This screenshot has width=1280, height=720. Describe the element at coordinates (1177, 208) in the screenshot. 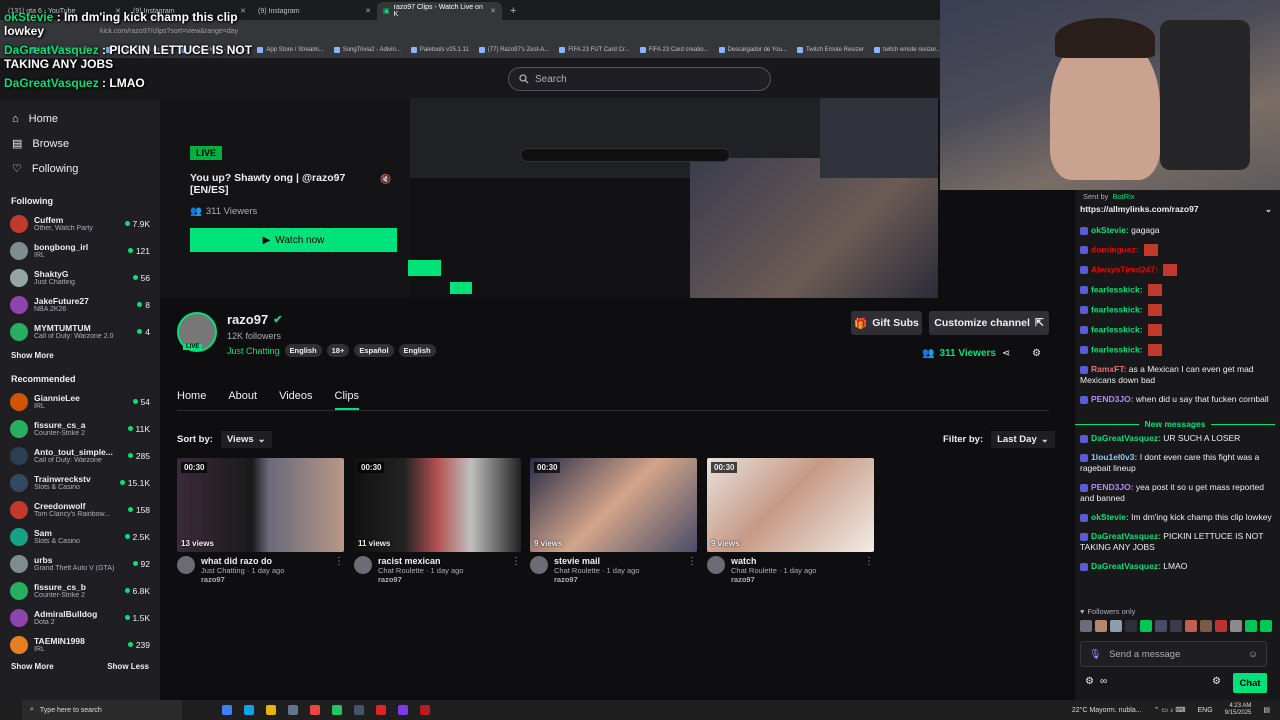

I see `pinned-message: https://allmylinks.com/razo97 ⌄` at that location.